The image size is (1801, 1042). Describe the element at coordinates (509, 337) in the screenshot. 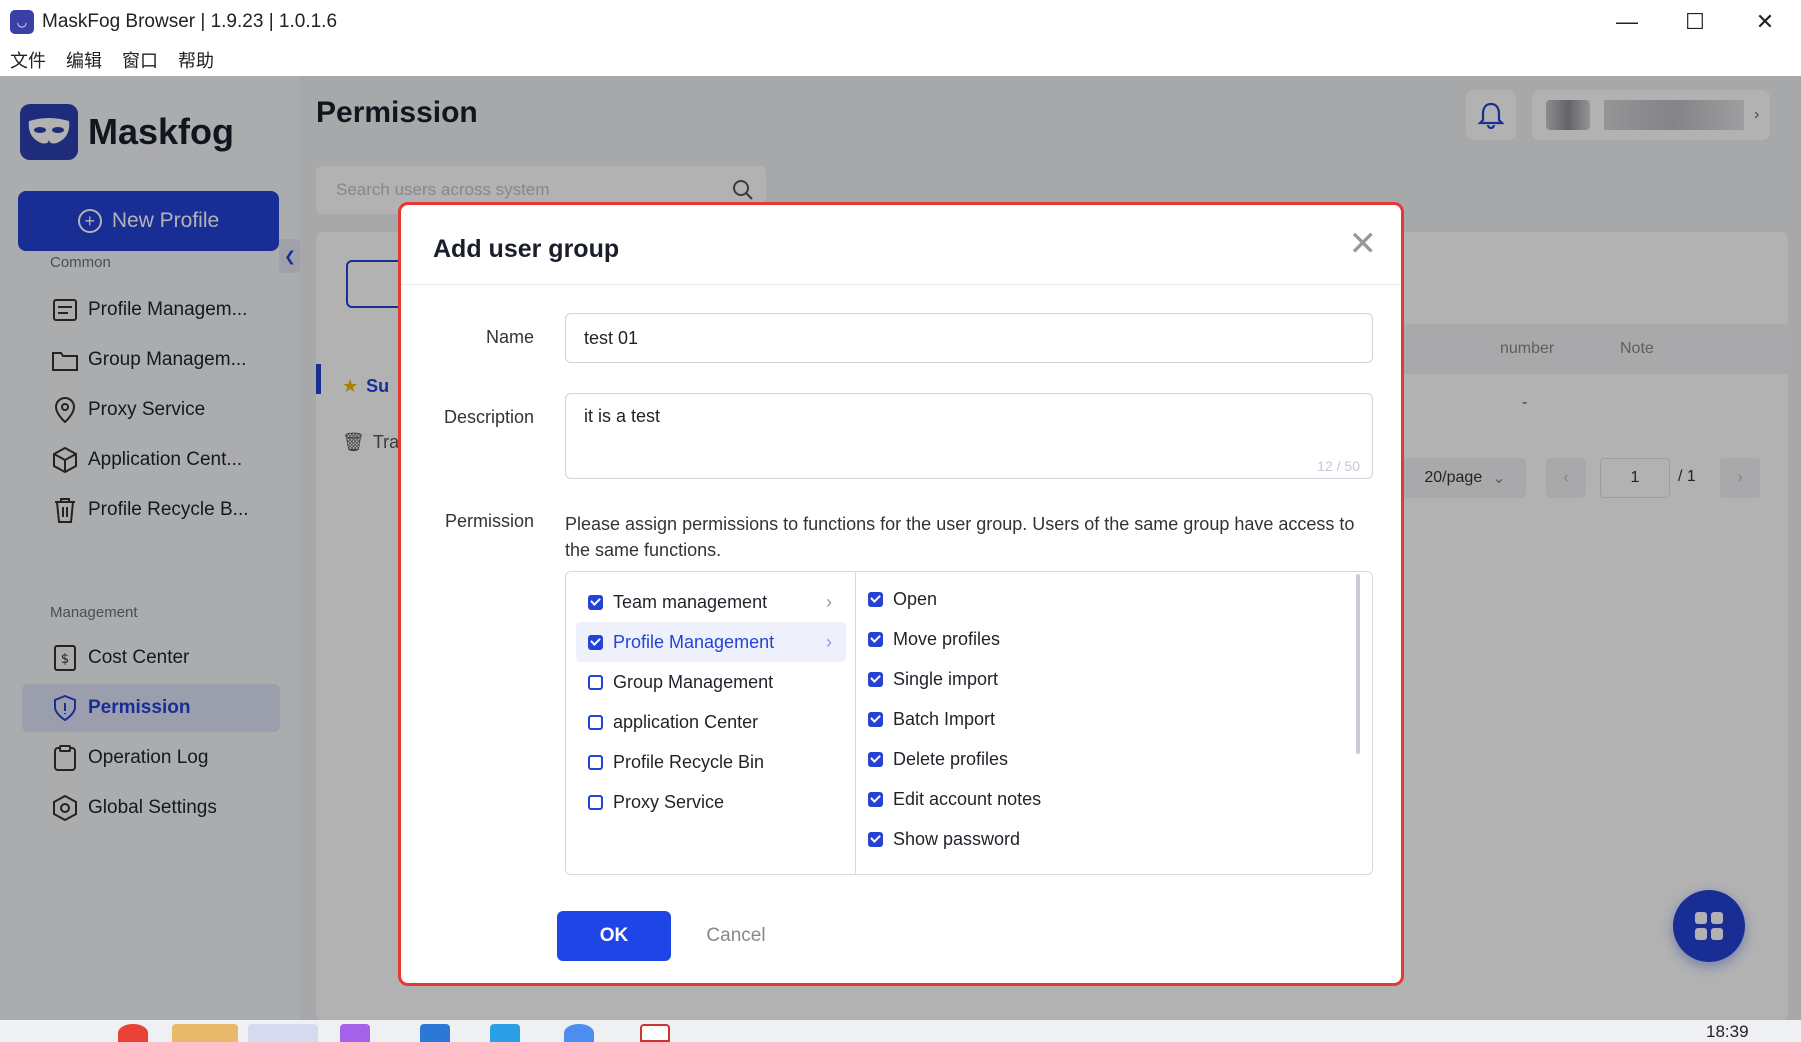

I see `name-label: Name` at that location.